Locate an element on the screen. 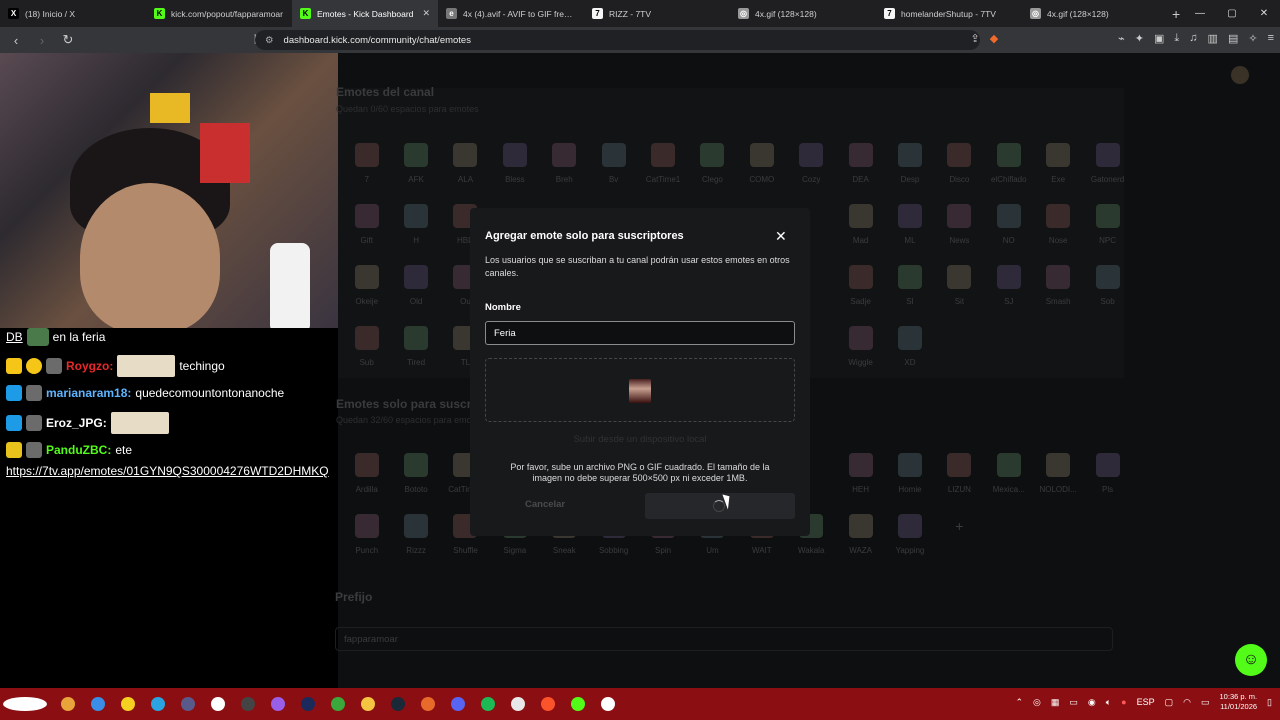  emote-tile: ML is located at coordinates (909, 224).